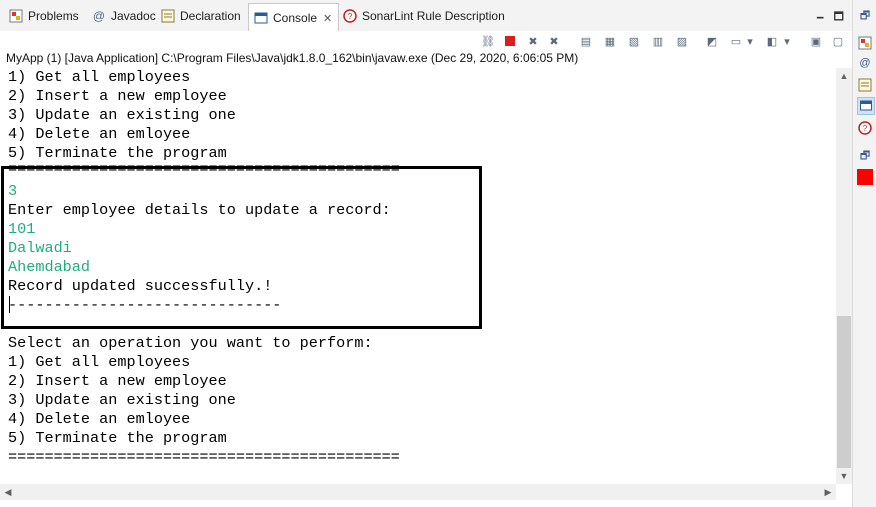 The height and width of the screenshot is (507, 876). I want to click on console-toolbar: ⛓ ✖ ✖ ▤ ▦ ▧ ▥ ▨ ◩ ▭ ▾ ◧ ▾ ▣ ▢, so click(426, 41).